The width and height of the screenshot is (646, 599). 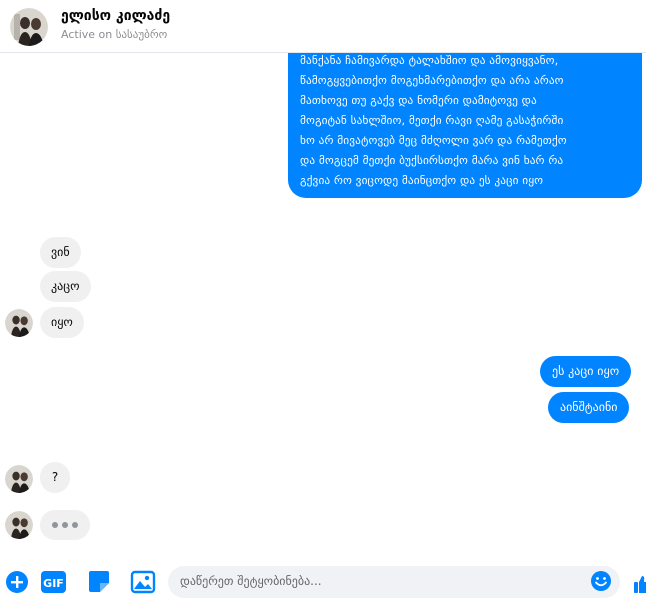 I want to click on incoming-message: კაცო, so click(x=65, y=286).